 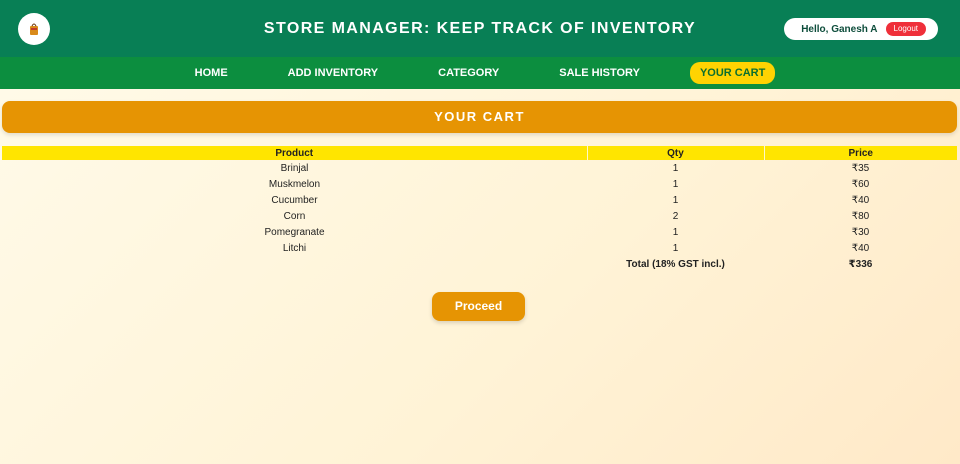 I want to click on cell-product: Litchi, so click(x=294, y=248).